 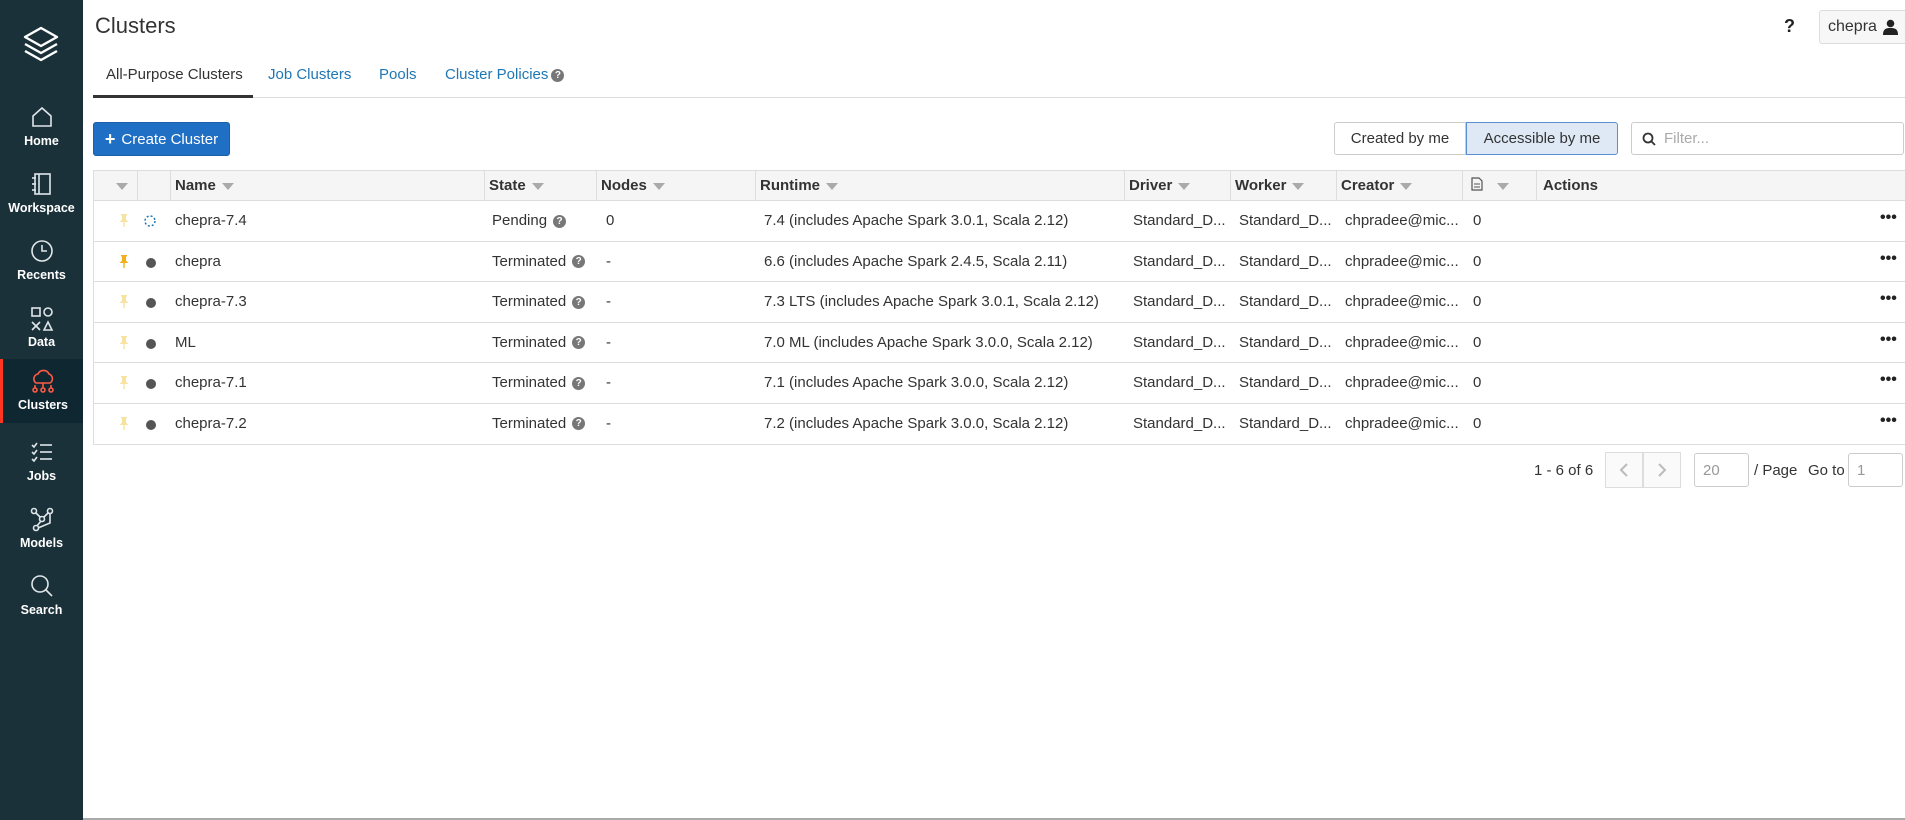 What do you see at coordinates (1875, 470) in the screenshot?
I see `goto-page-input` at bounding box center [1875, 470].